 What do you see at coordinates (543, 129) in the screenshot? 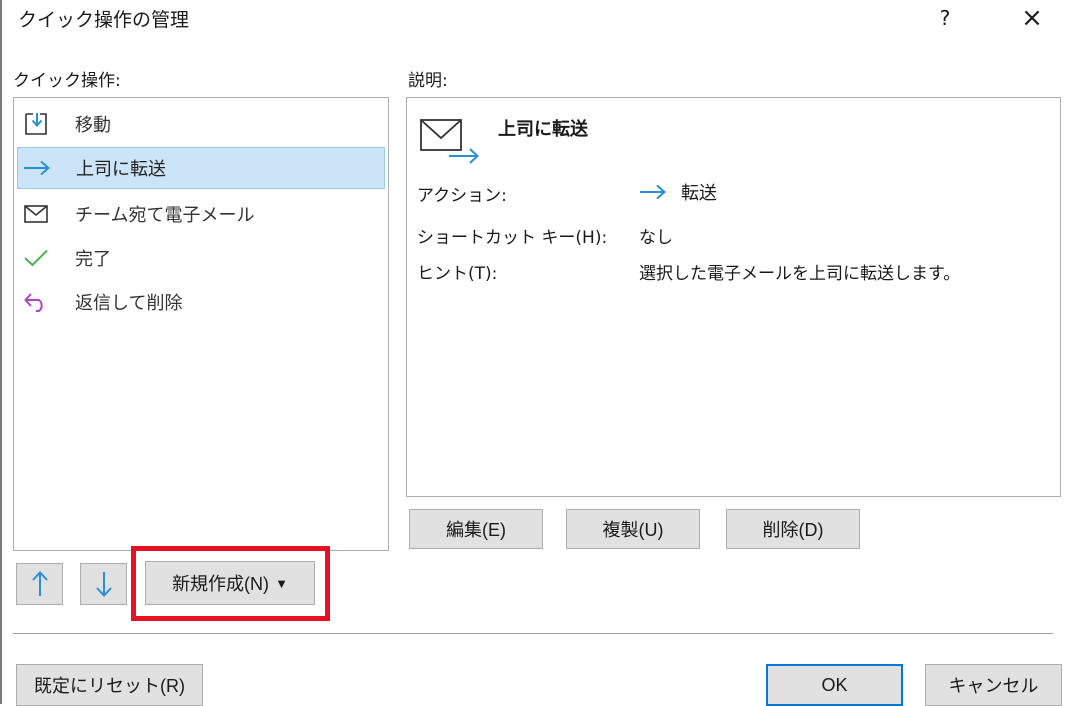
I see `description-title: 上司に転送` at bounding box center [543, 129].